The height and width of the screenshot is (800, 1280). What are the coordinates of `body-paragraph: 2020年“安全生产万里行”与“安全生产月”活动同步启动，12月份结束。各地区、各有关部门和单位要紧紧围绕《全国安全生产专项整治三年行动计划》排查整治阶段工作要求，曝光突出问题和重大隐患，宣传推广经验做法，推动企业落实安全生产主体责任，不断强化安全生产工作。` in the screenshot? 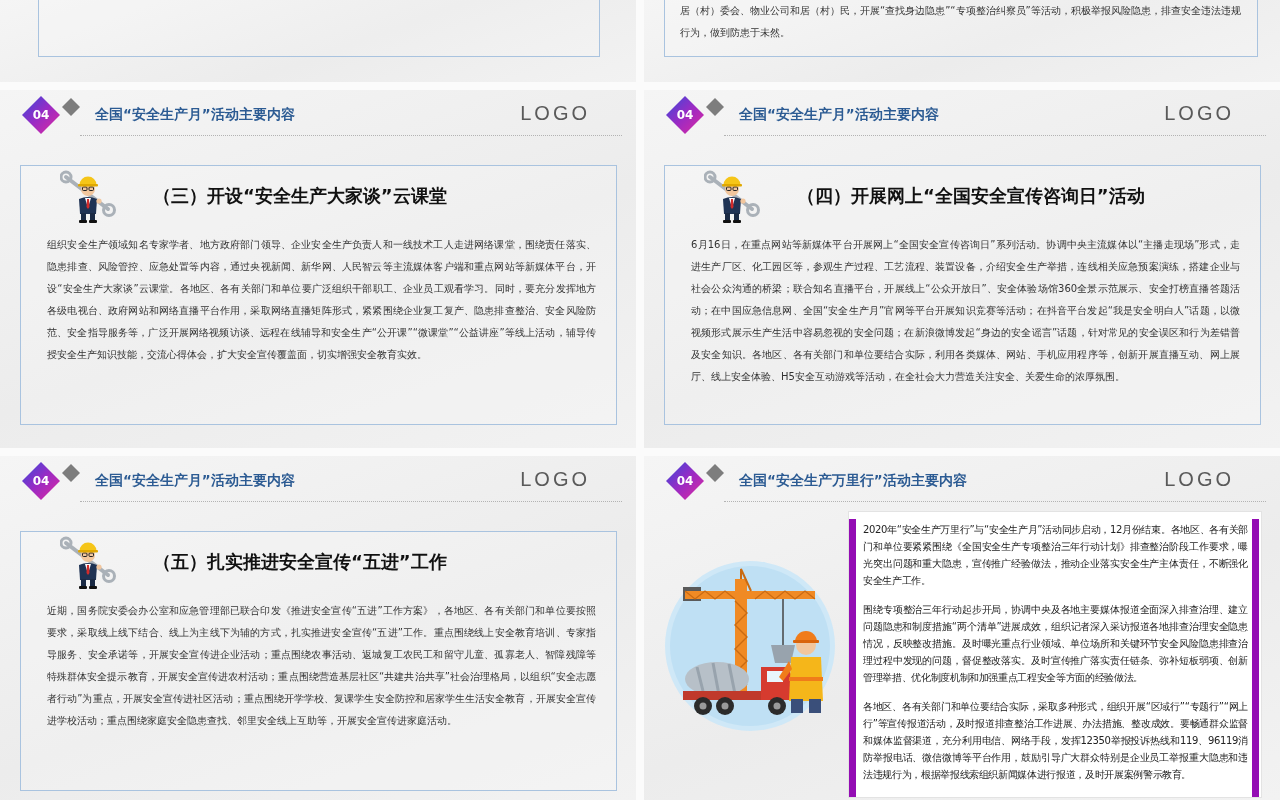 It's located at (1055, 555).